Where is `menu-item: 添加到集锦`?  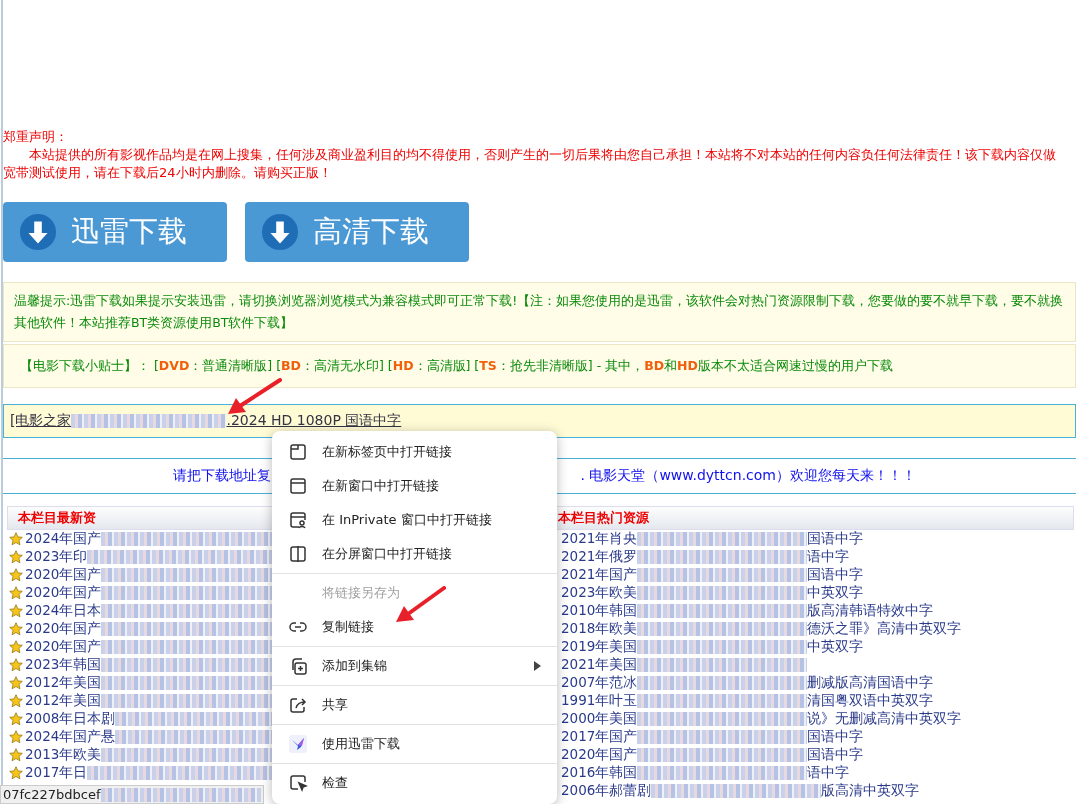 menu-item: 添加到集锦 is located at coordinates (414, 666).